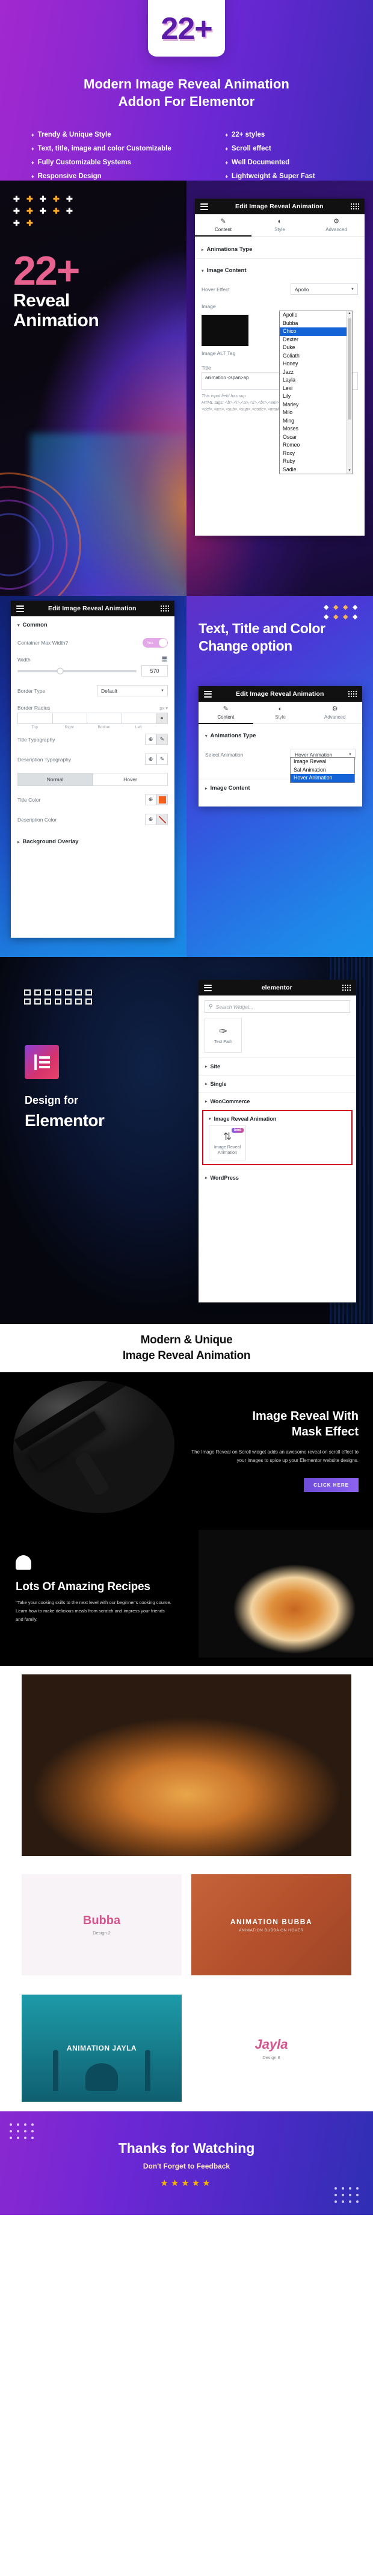 This screenshot has height=2576, width=373. Describe the element at coordinates (280, 207) in the screenshot. I see `panel-header: Edit Image Reveal Animation` at that location.